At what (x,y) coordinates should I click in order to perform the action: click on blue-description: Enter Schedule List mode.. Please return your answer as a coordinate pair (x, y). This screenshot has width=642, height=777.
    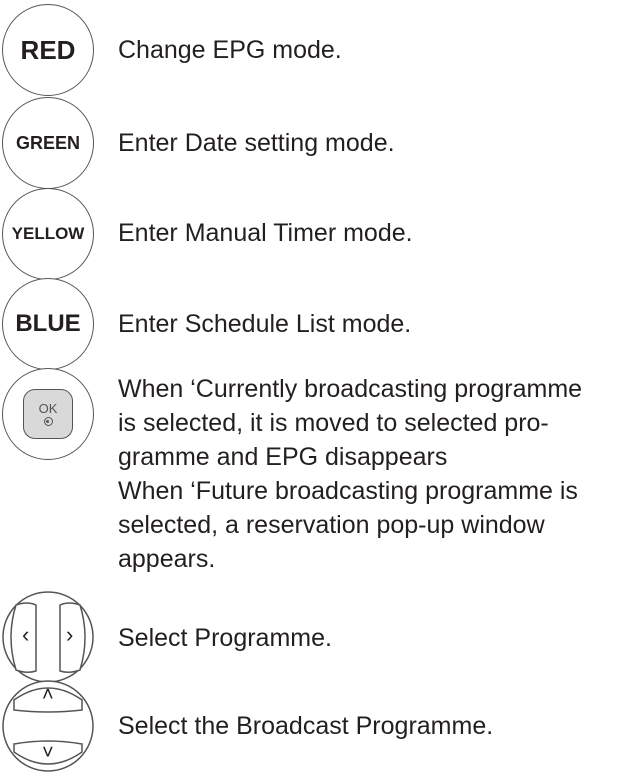
    Looking at the image, I should click on (265, 324).